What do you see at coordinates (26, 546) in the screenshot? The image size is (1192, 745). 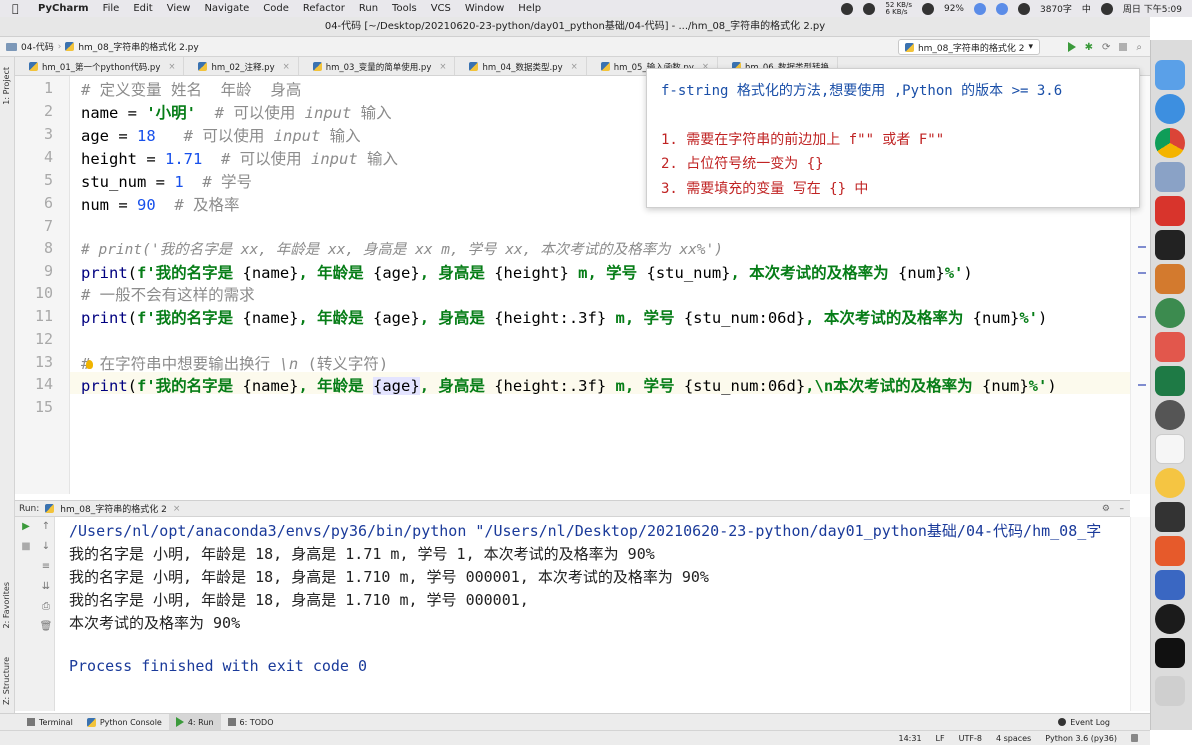 I see `stop-icon: ■` at bounding box center [26, 546].